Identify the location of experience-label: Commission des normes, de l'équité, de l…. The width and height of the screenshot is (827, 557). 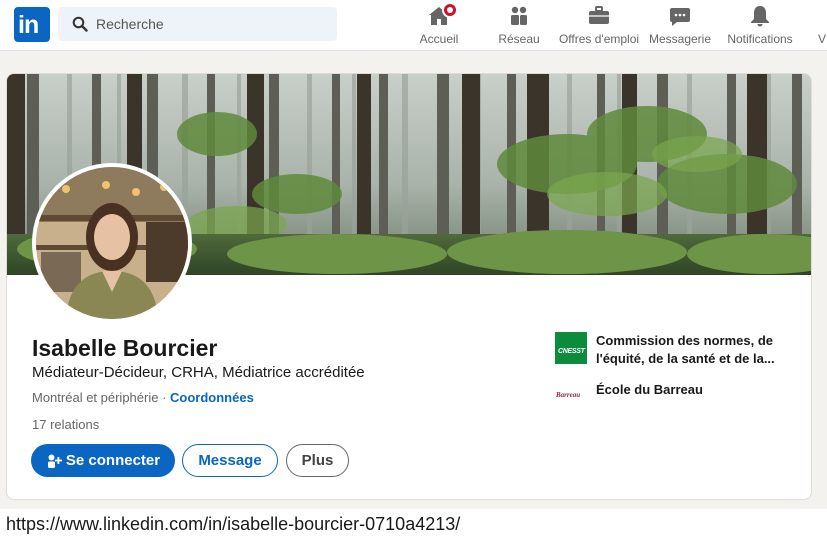
(685, 349).